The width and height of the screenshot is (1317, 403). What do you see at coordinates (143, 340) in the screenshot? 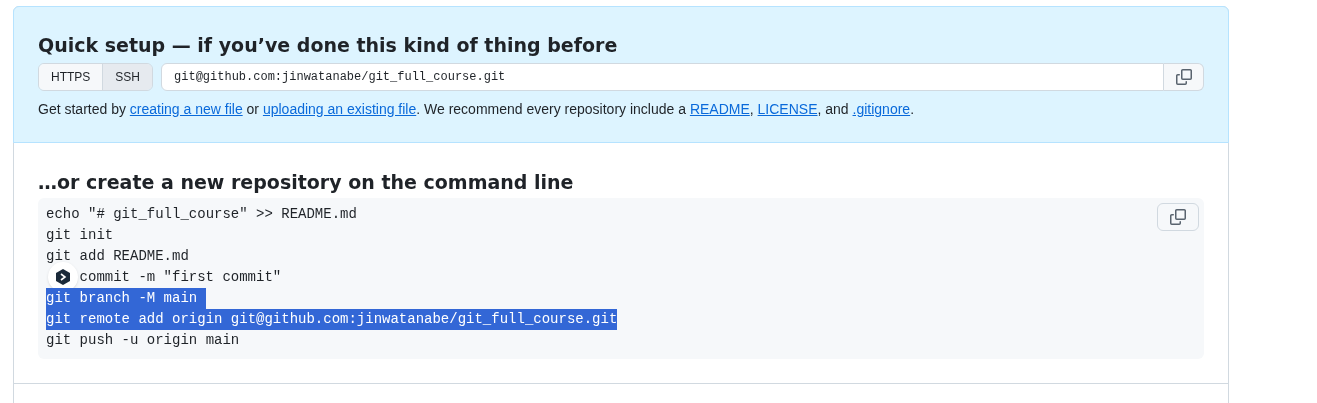
I see `code-line: git push -u origin main` at bounding box center [143, 340].